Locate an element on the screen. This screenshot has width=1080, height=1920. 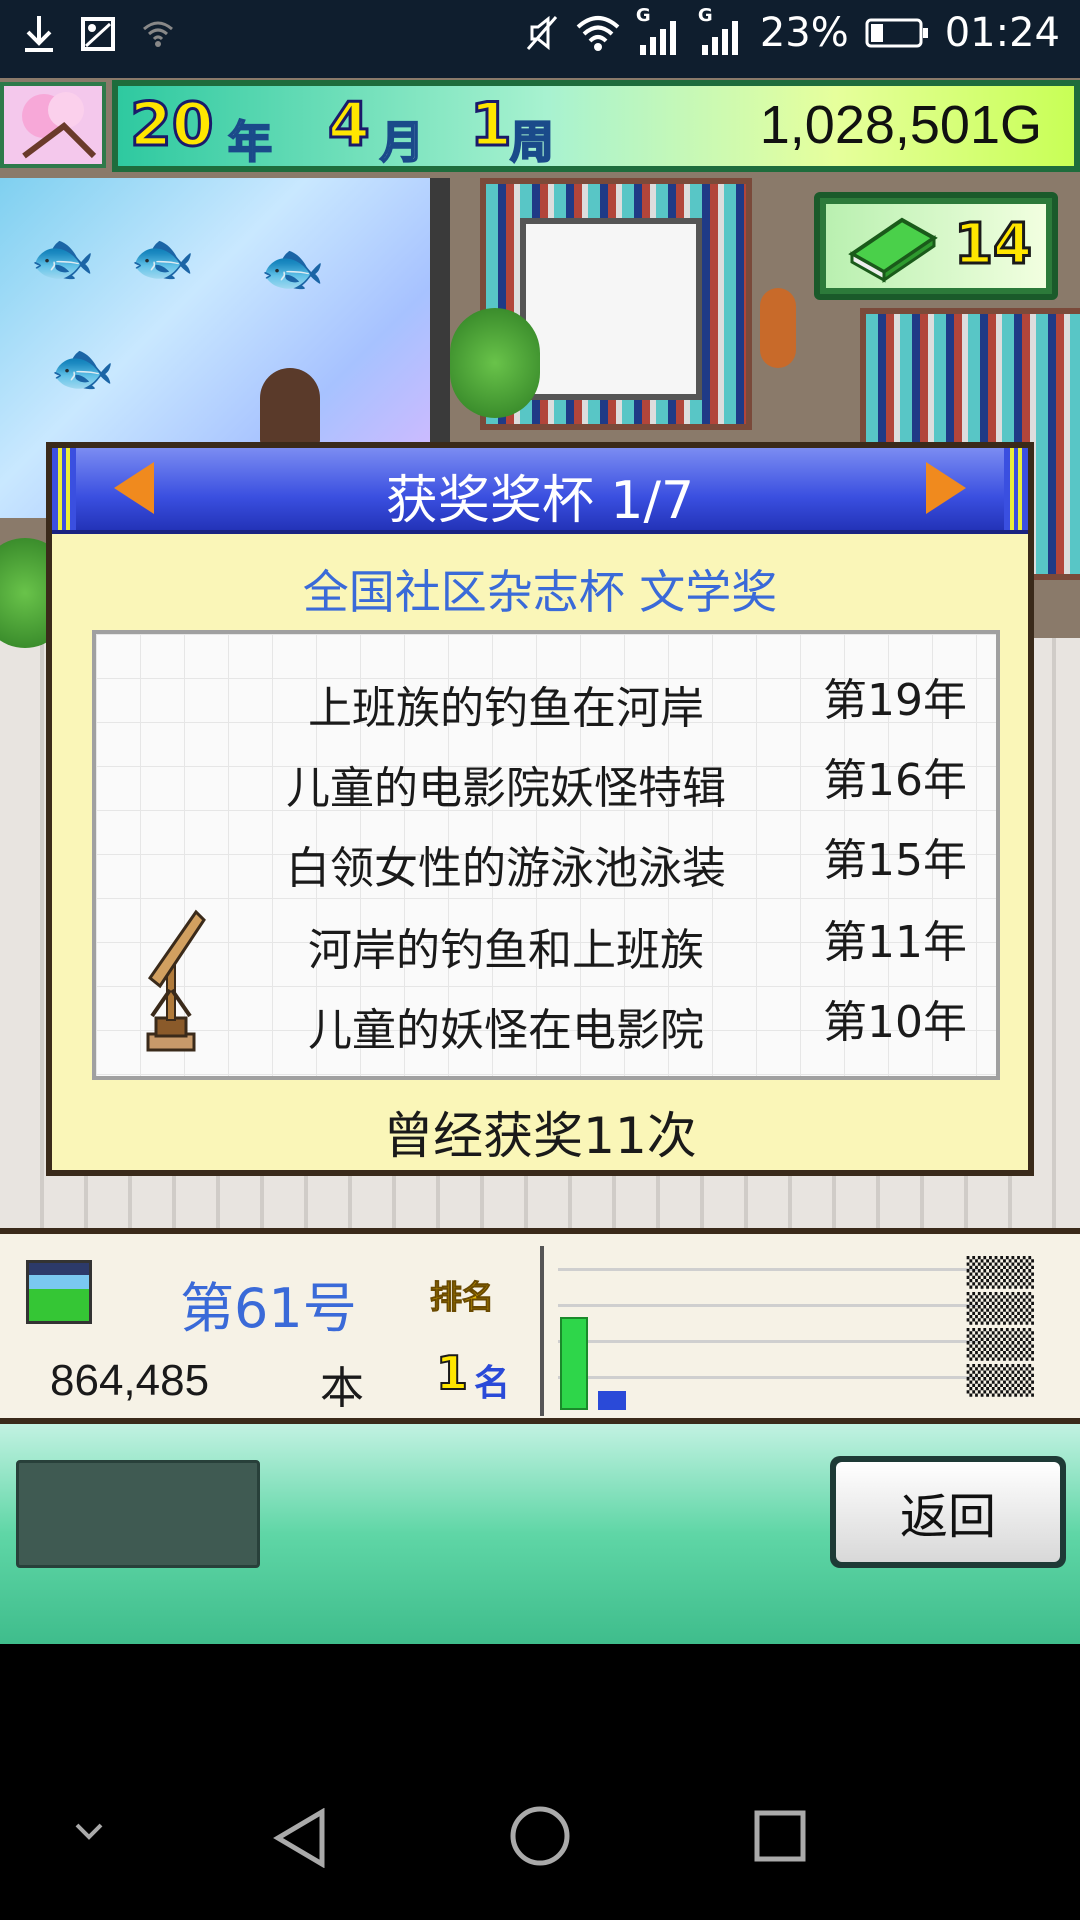
issue-number: 第61号 is located at coordinates (268, 1308).